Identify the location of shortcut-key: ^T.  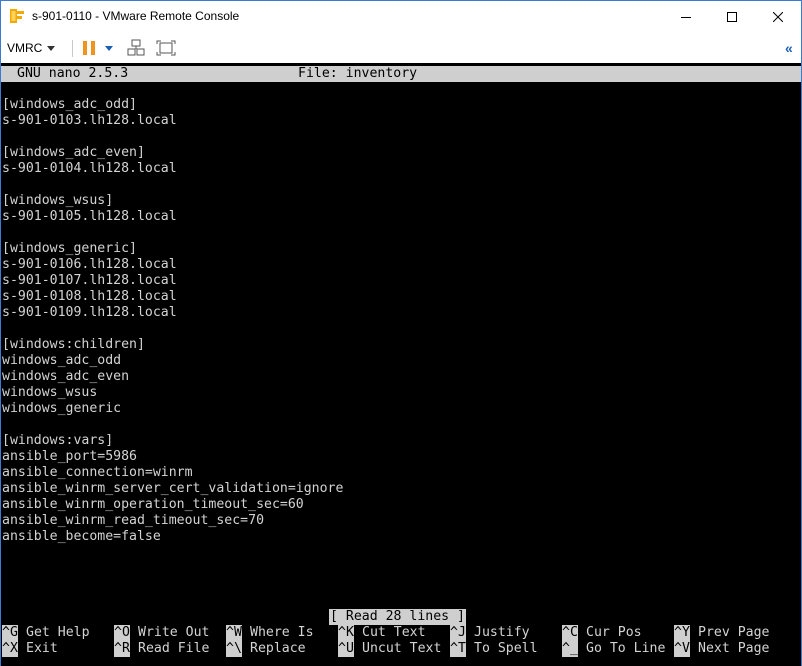
(458, 649).